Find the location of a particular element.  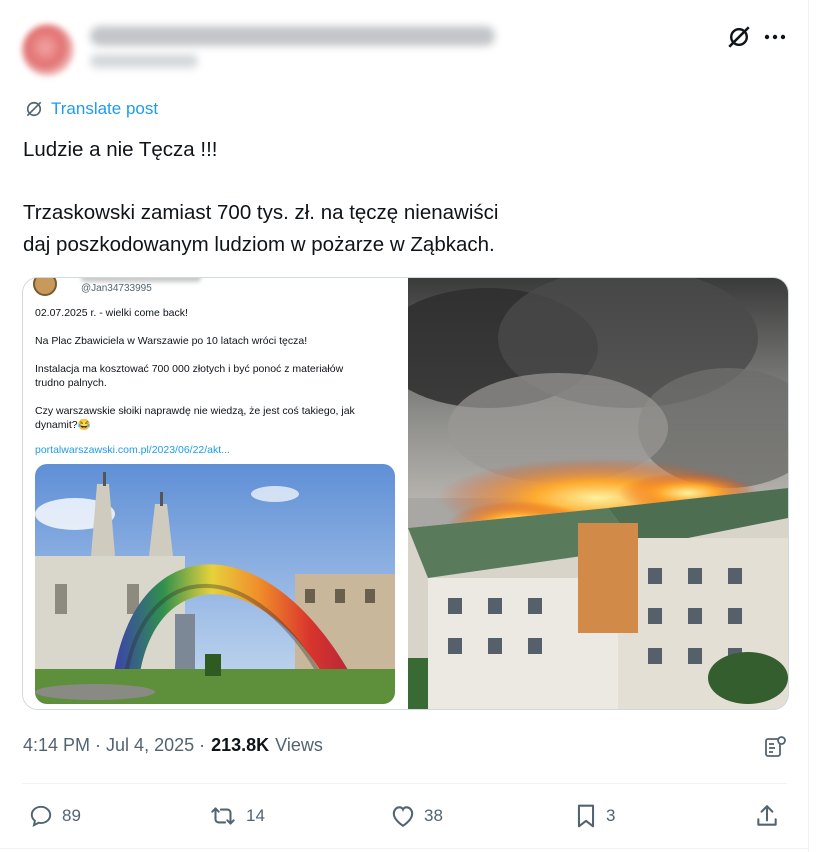

share-button is located at coordinates (771, 816).